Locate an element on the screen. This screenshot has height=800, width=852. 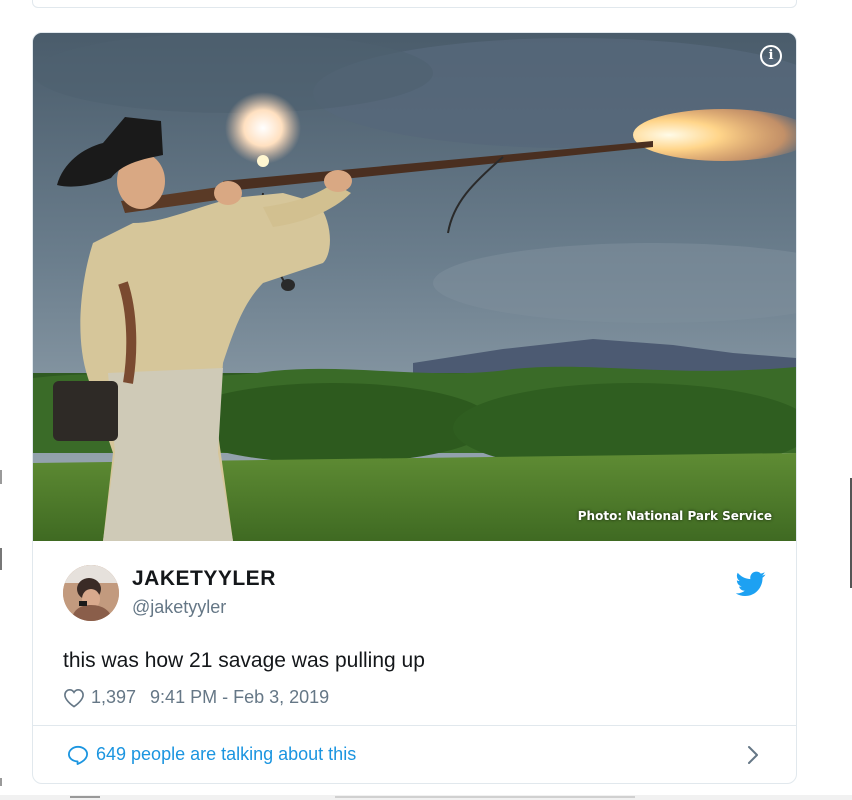
tweet-meta: 1,397 9:41 PM - Feb 3, 2019 is located at coordinates (196, 697).